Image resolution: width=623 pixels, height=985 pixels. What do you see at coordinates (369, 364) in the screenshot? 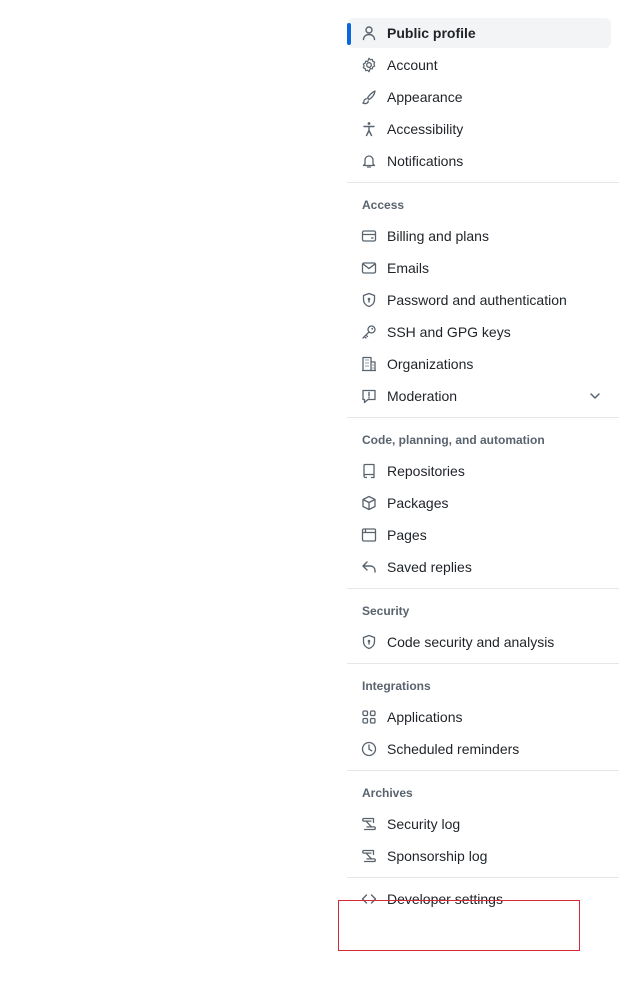
I see `organization-icon` at bounding box center [369, 364].